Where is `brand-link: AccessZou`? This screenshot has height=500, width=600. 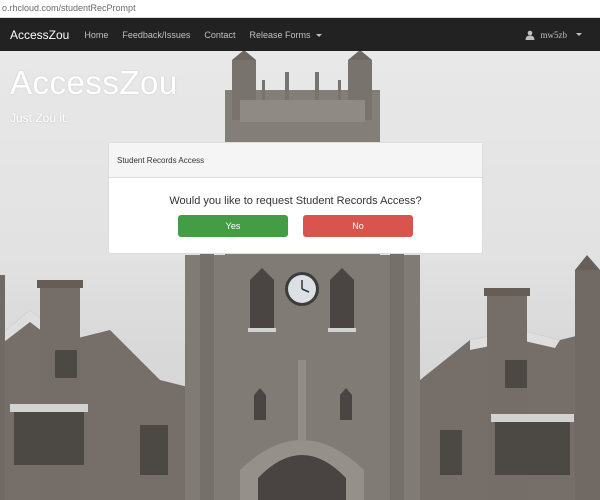
brand-link: AccessZou is located at coordinates (39, 35).